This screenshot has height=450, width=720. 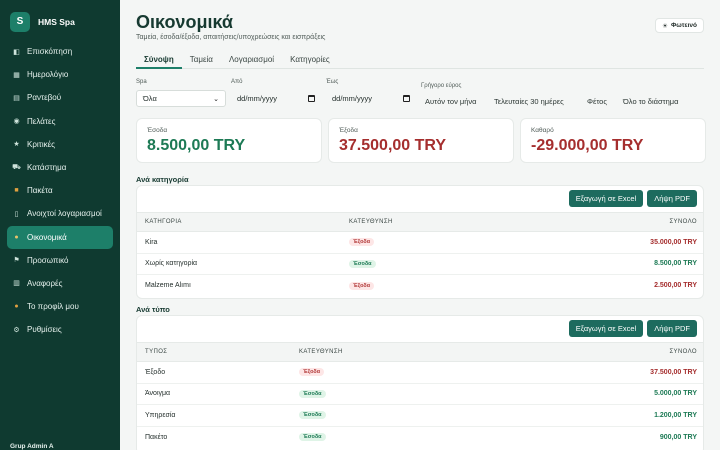 I want to click on tab-cash-registers: Ταμεία, so click(x=201, y=60).